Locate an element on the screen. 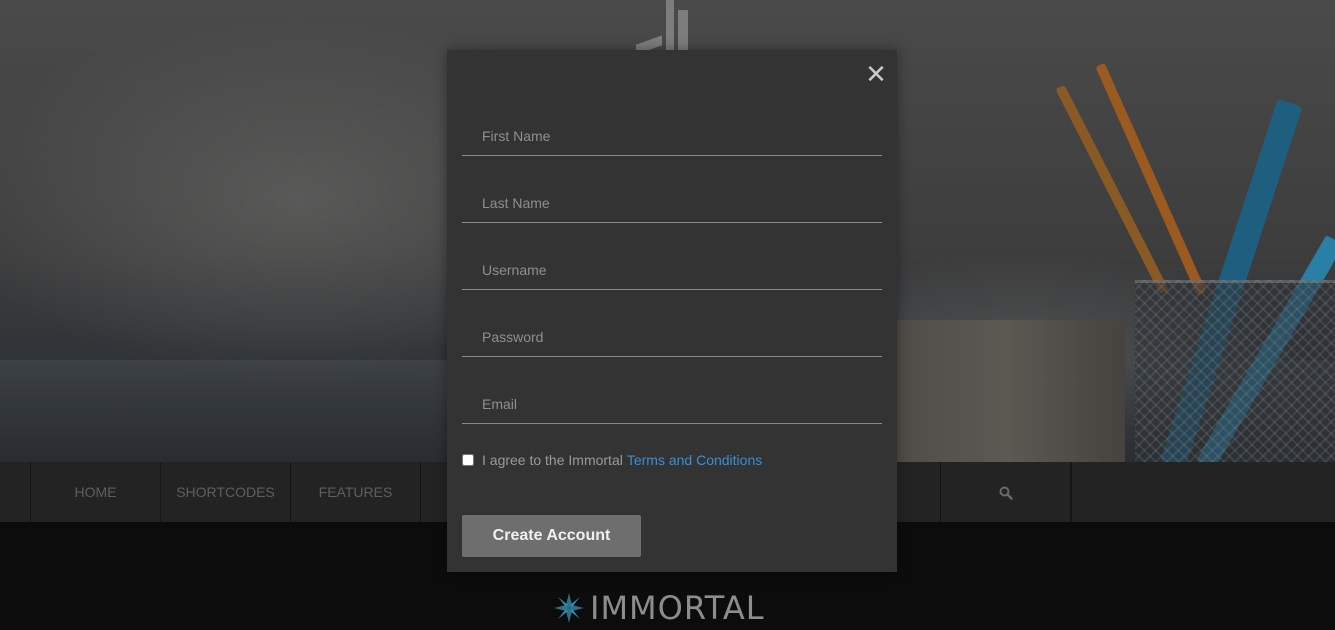 This screenshot has width=1335, height=630. nav-item-features: FEATURES is located at coordinates (355, 492).